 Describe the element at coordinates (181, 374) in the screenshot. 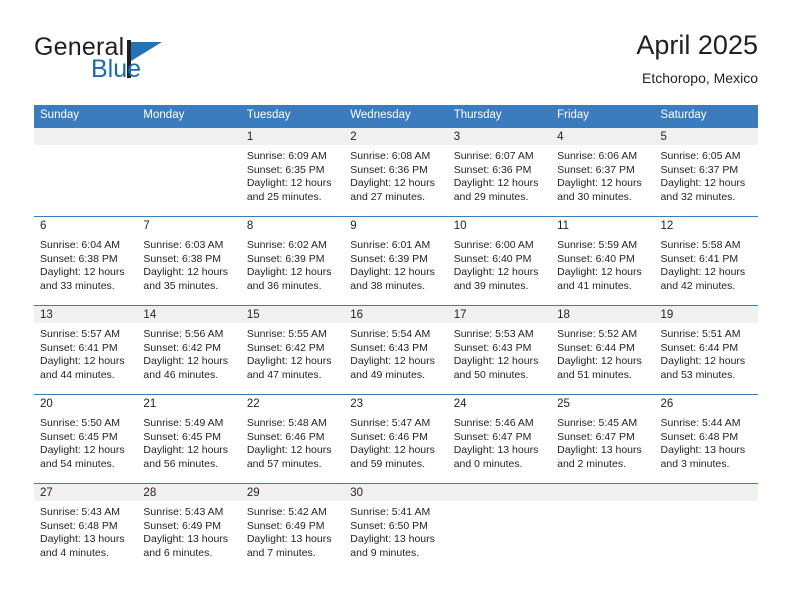

I see `day-detail-line: and 46 minutes.` at that location.